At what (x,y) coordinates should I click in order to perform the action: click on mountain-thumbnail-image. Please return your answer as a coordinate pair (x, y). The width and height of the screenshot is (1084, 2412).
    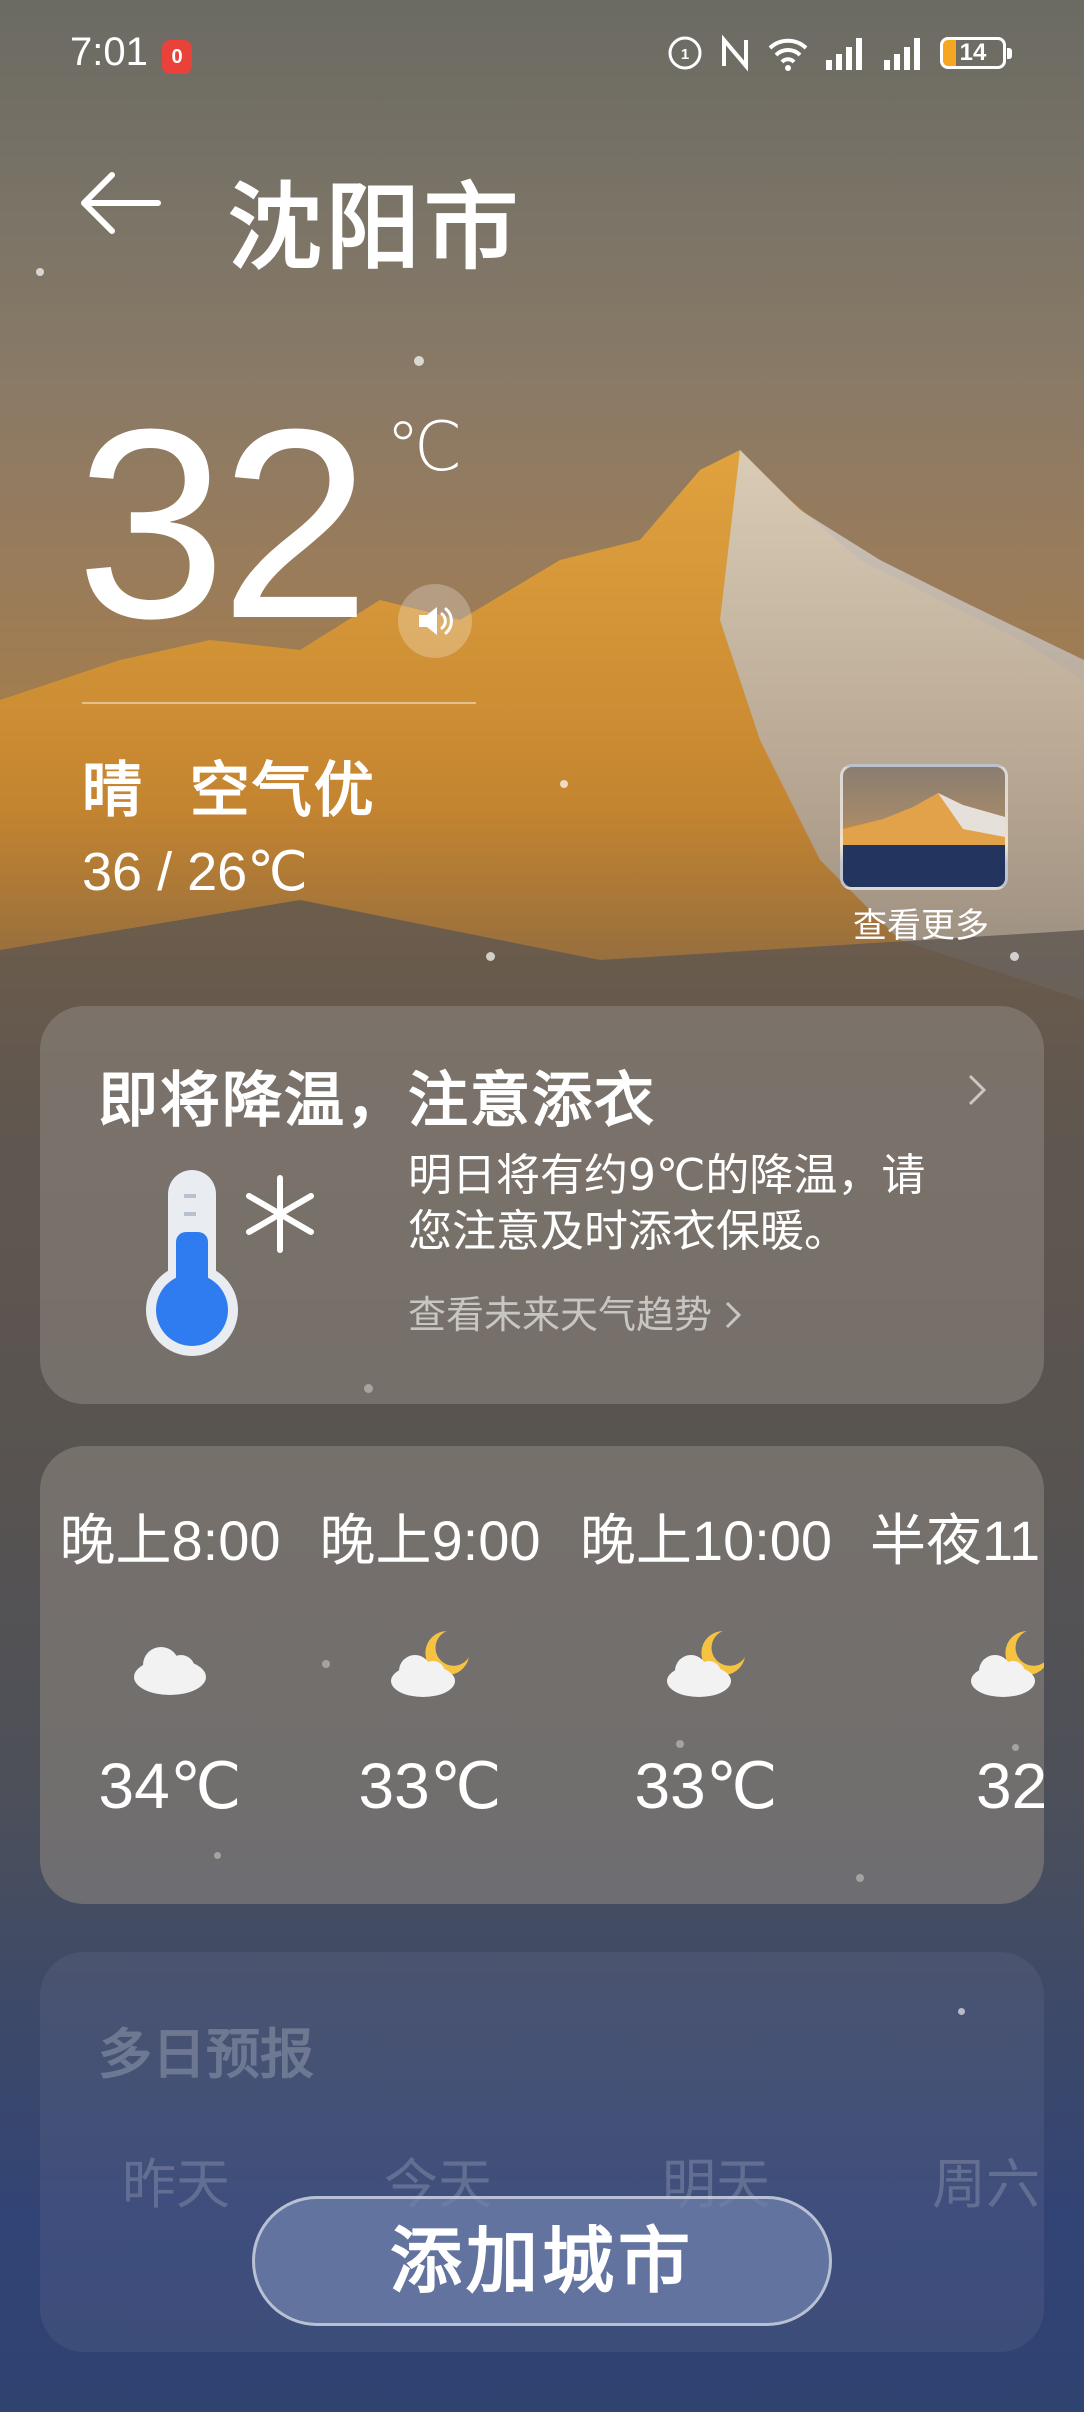
    Looking at the image, I should click on (924, 840).